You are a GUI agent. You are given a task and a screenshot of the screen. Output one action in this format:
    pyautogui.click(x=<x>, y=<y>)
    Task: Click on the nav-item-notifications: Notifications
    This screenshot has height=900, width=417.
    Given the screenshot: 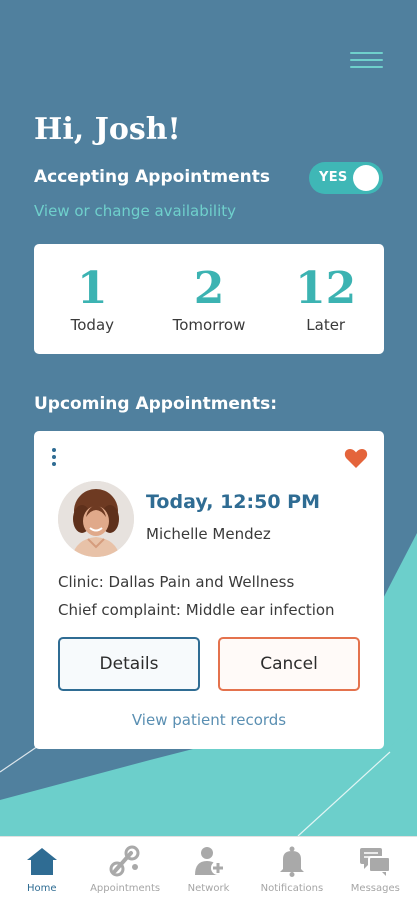 What is the action you would take?
    pyautogui.click(x=291, y=868)
    